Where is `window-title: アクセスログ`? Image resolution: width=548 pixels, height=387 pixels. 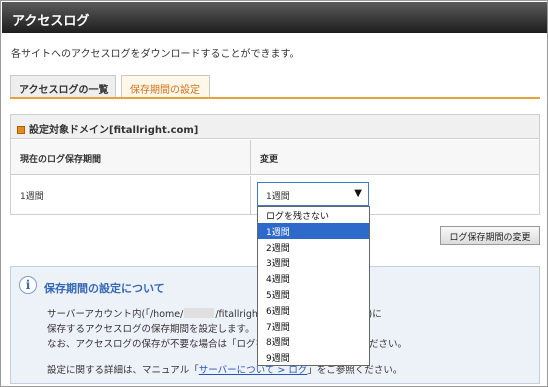 window-title: アクセスログ is located at coordinates (274, 17).